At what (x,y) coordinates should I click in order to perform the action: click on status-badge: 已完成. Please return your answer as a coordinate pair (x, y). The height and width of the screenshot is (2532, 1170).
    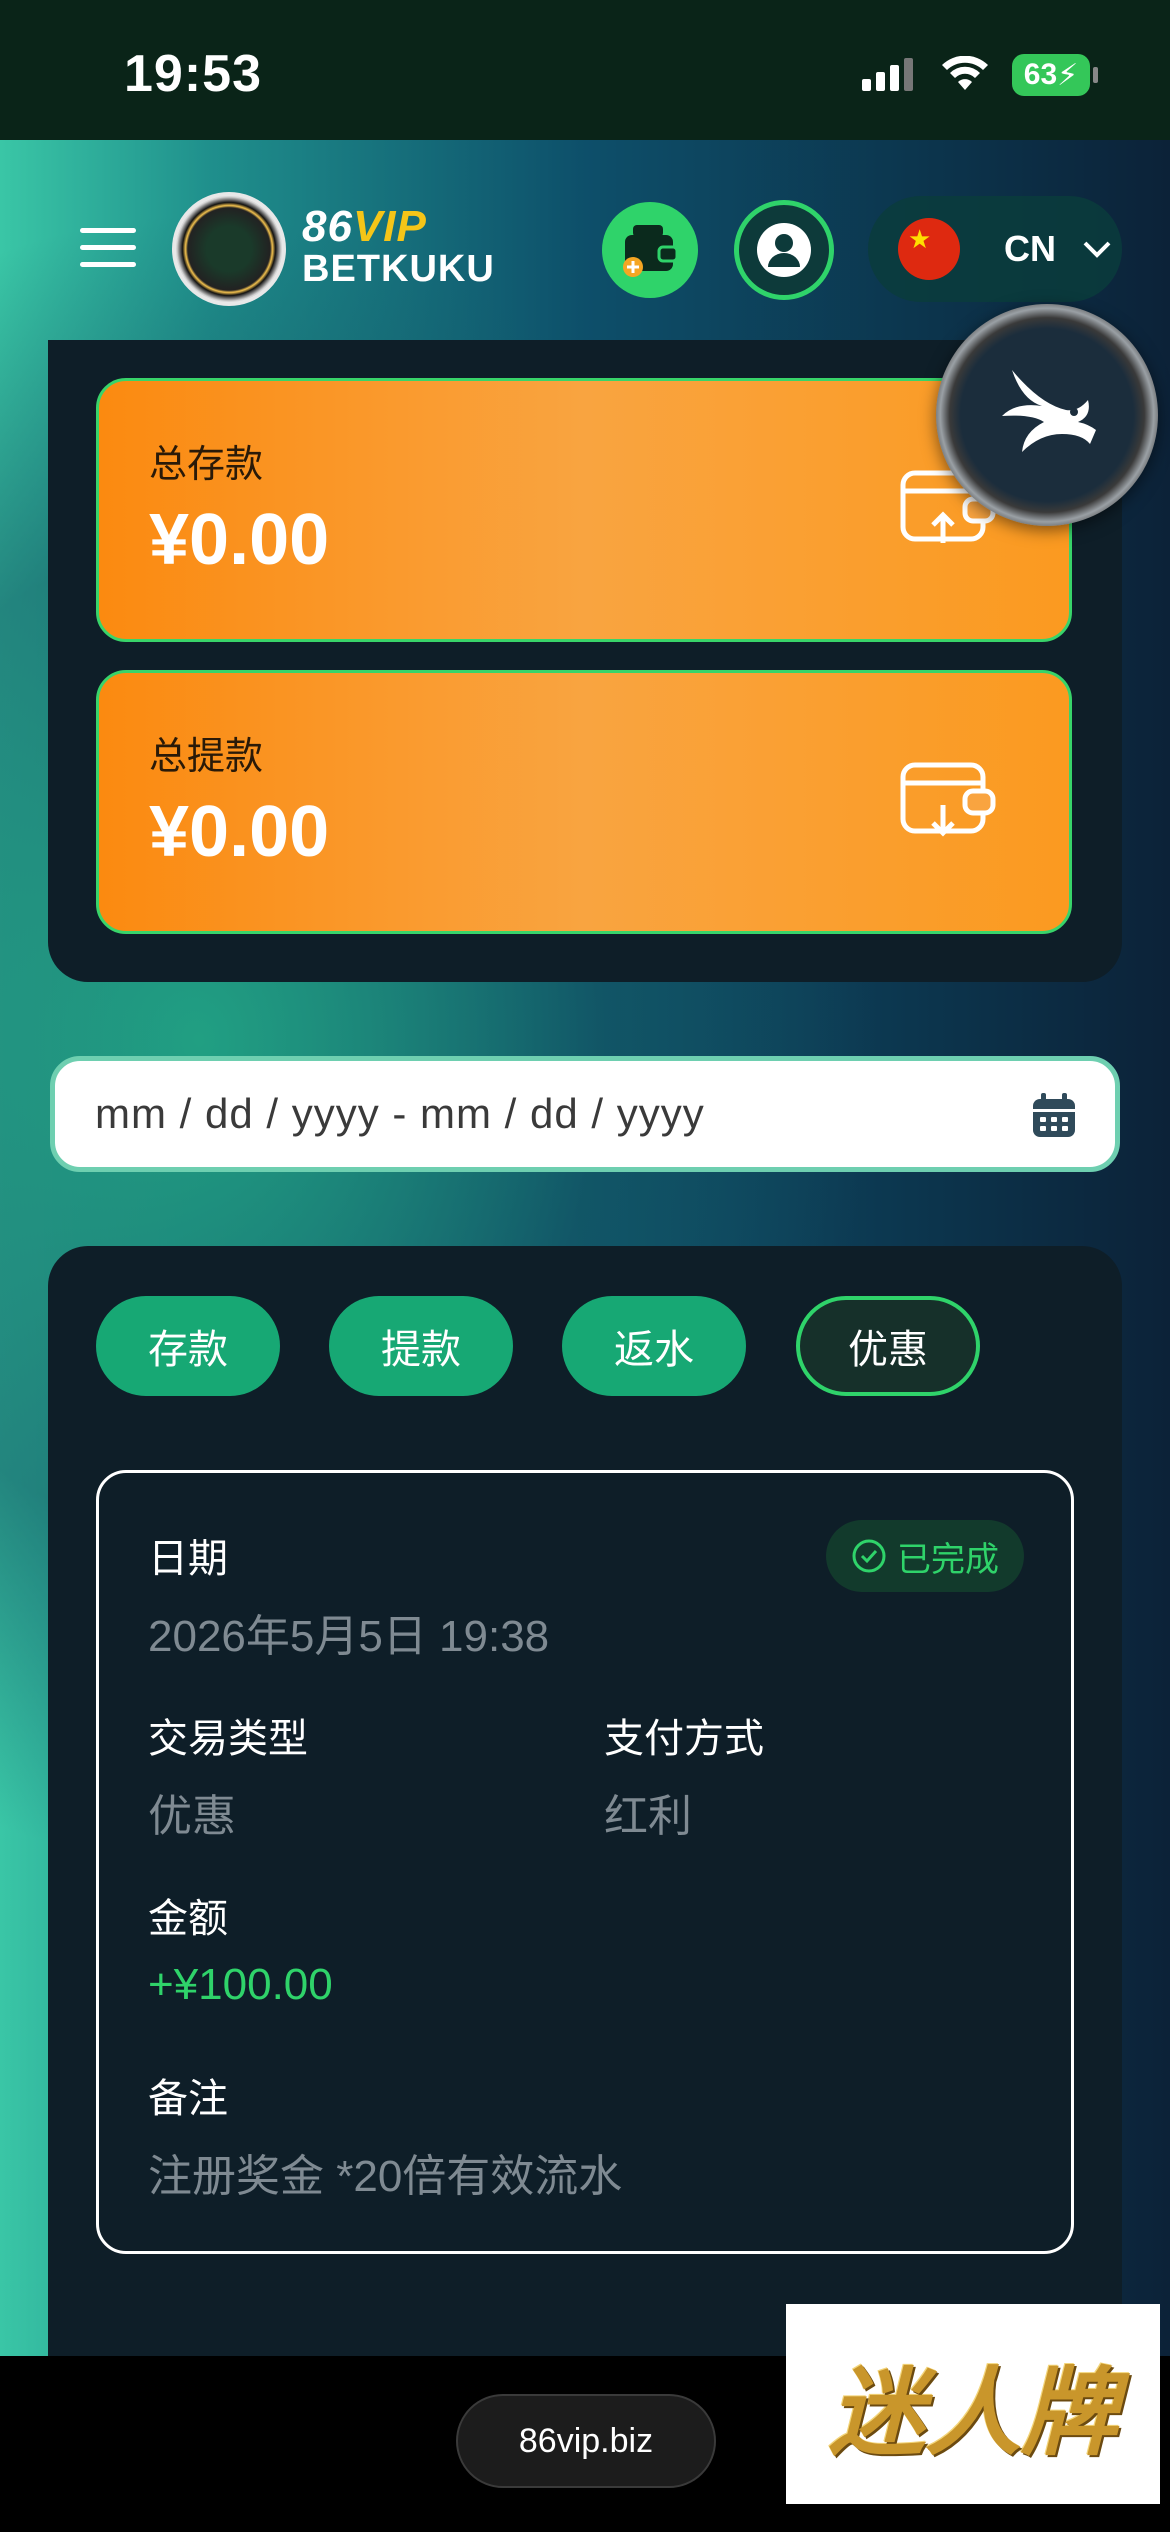
    Looking at the image, I should click on (925, 1556).